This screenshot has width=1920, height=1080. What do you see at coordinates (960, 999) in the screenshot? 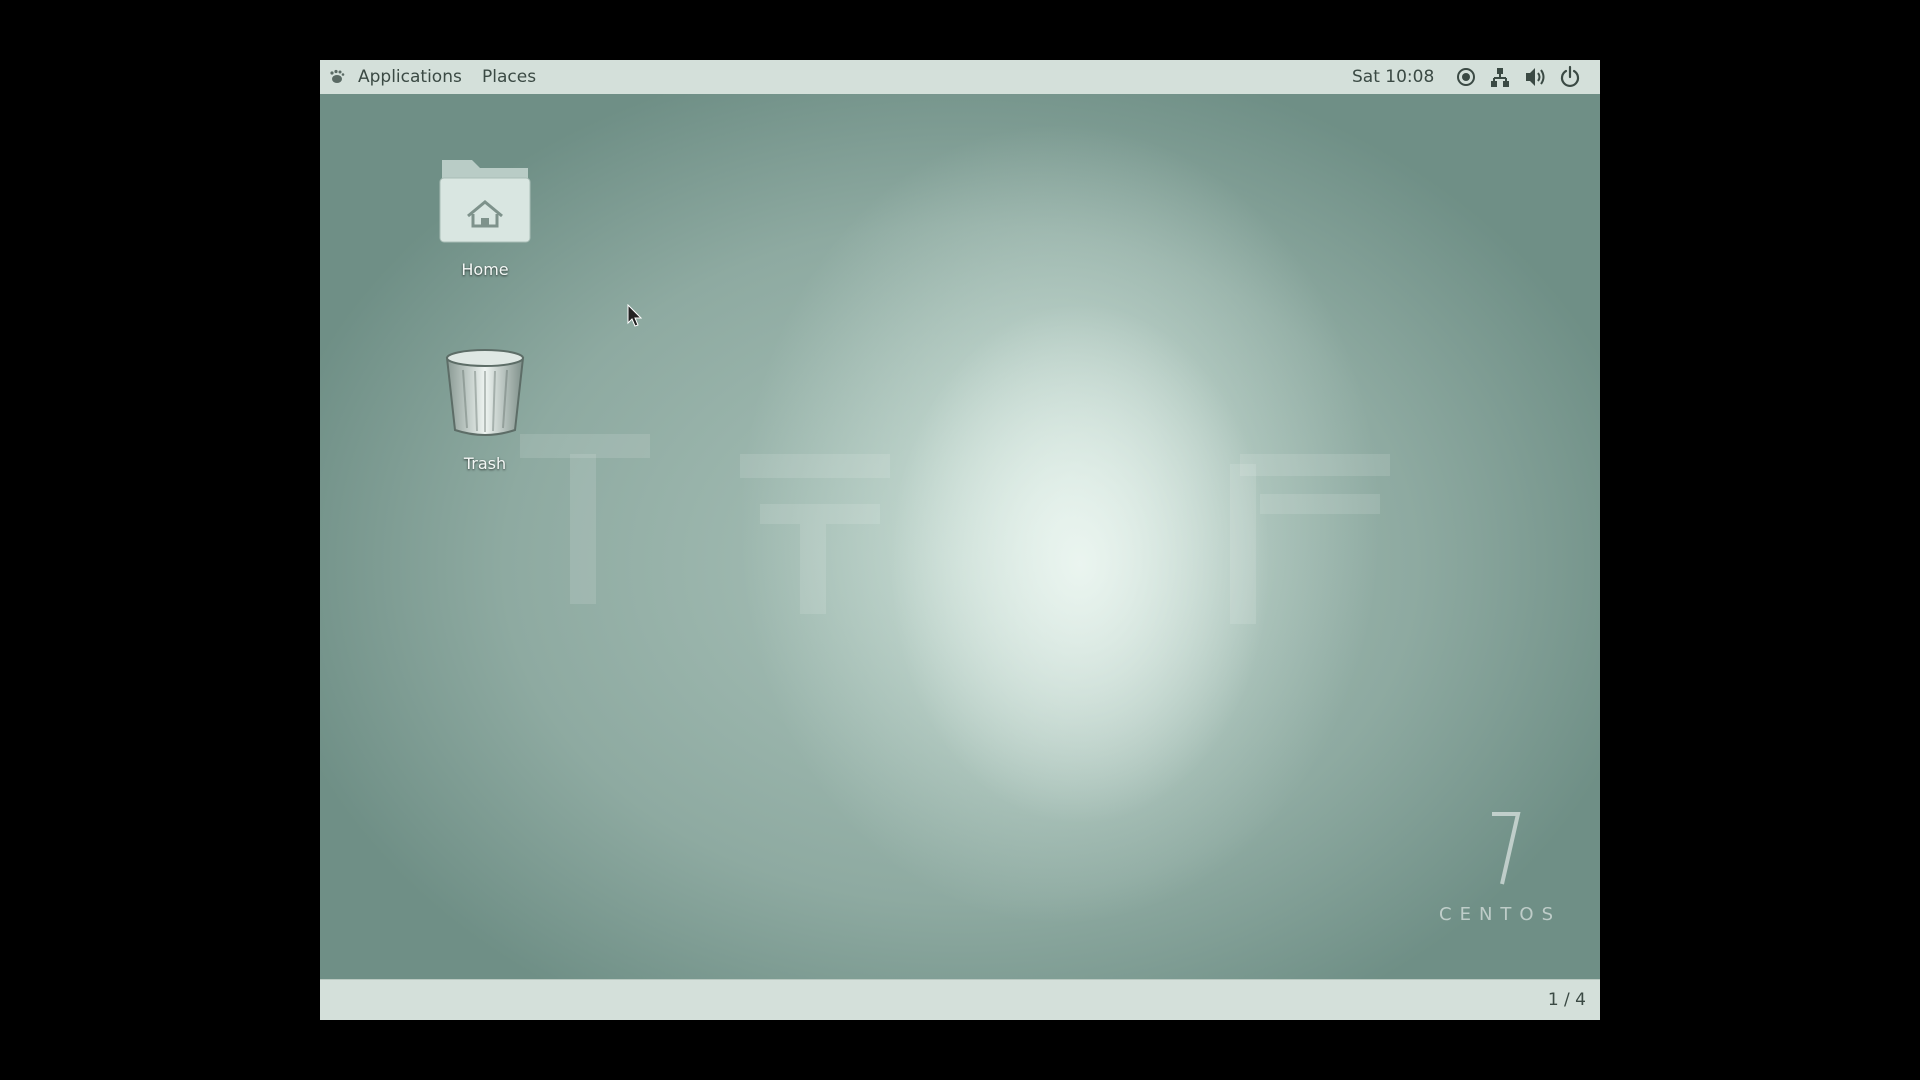
I see `bottom-panel: 1 / 4` at bounding box center [960, 999].